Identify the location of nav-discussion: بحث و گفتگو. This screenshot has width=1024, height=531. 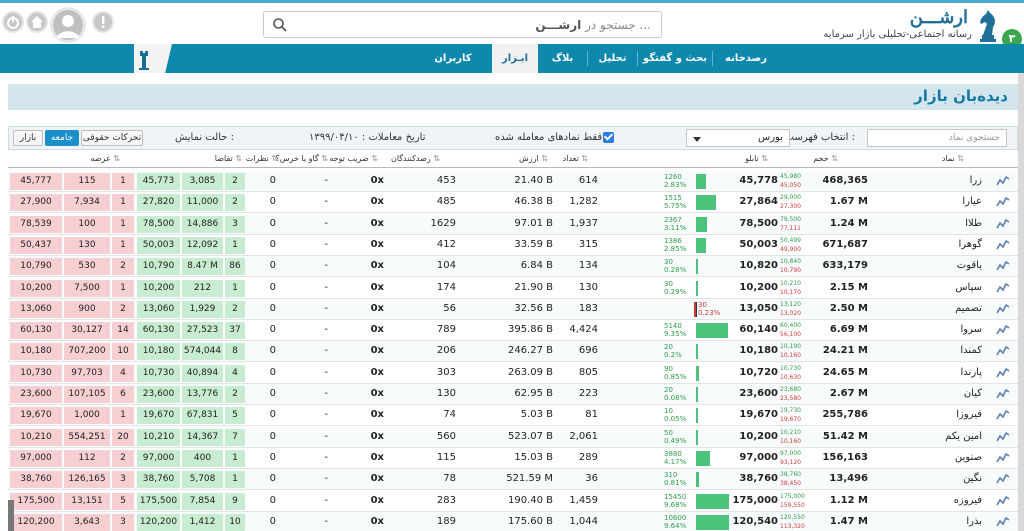
(675, 58).